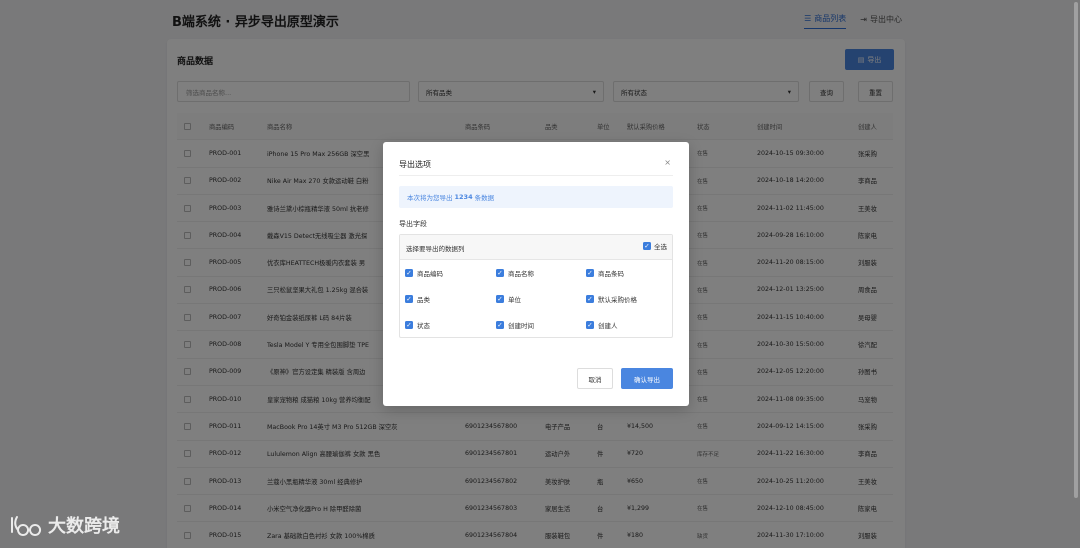 This screenshot has width=1080, height=548. I want to click on field-option-checkbox: ✓ 状态, so click(417, 325).